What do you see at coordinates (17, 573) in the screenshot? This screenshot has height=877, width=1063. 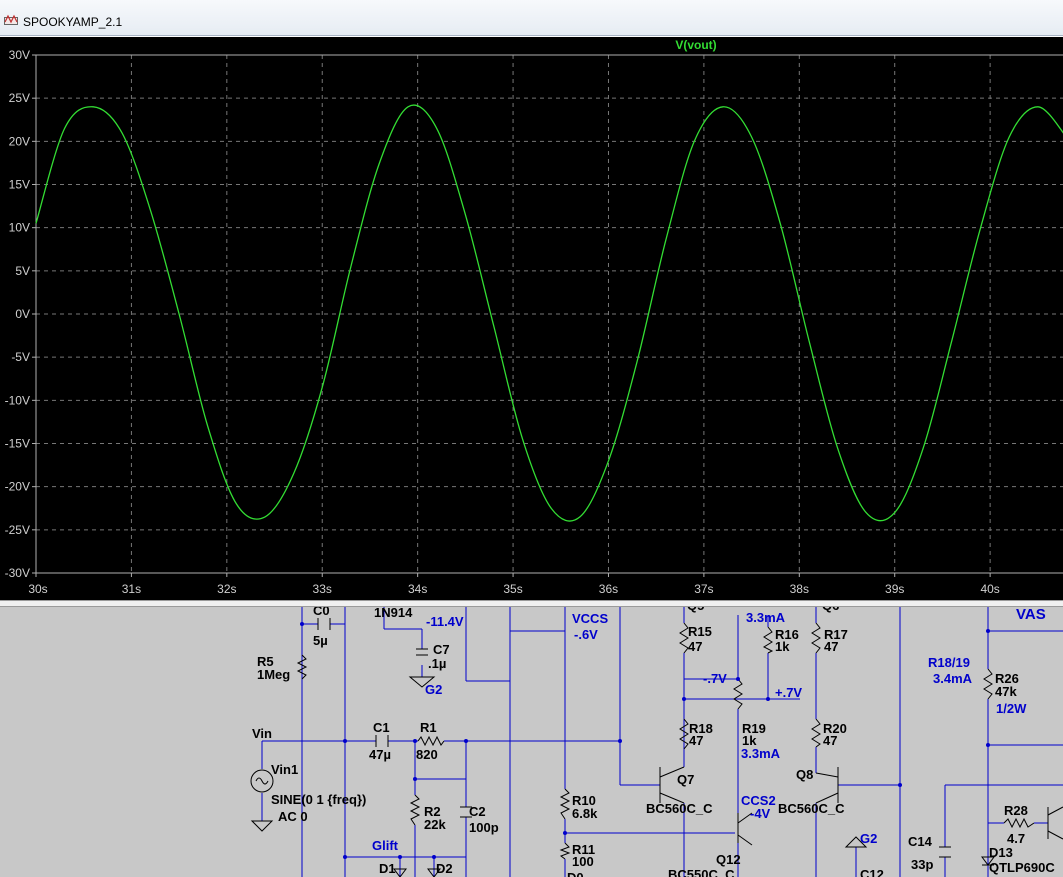 I see `y-tick-label: -30V` at bounding box center [17, 573].